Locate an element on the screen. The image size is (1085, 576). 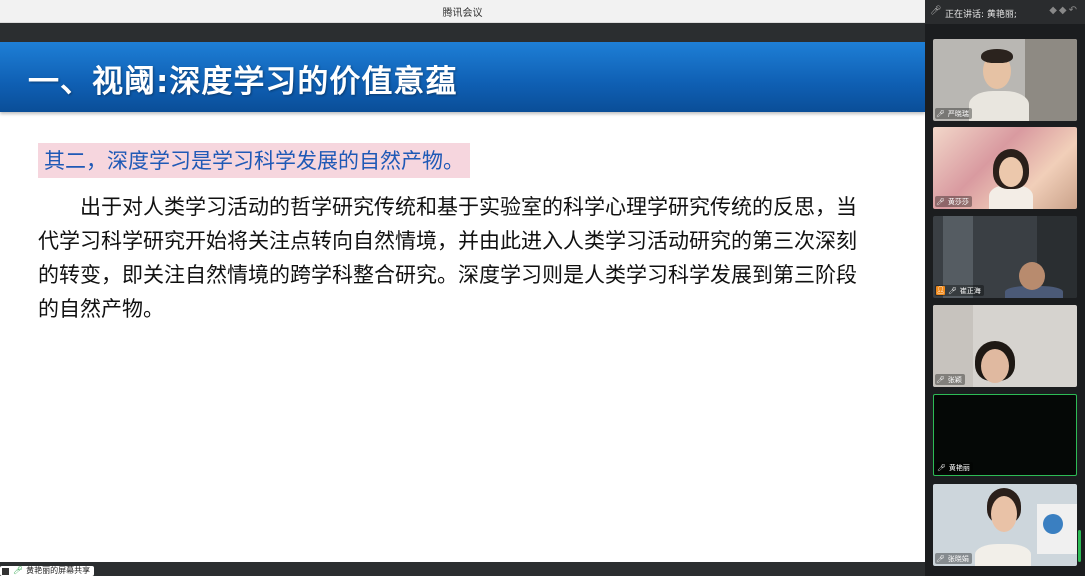
speaking-label: 正在讲话: 黄艳丽; is located at coordinates (981, 15).